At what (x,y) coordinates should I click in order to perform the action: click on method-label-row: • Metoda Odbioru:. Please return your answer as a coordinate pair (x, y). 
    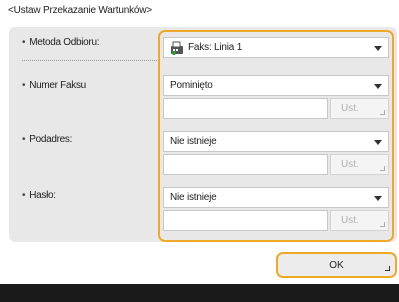
    Looking at the image, I should click on (61, 42).